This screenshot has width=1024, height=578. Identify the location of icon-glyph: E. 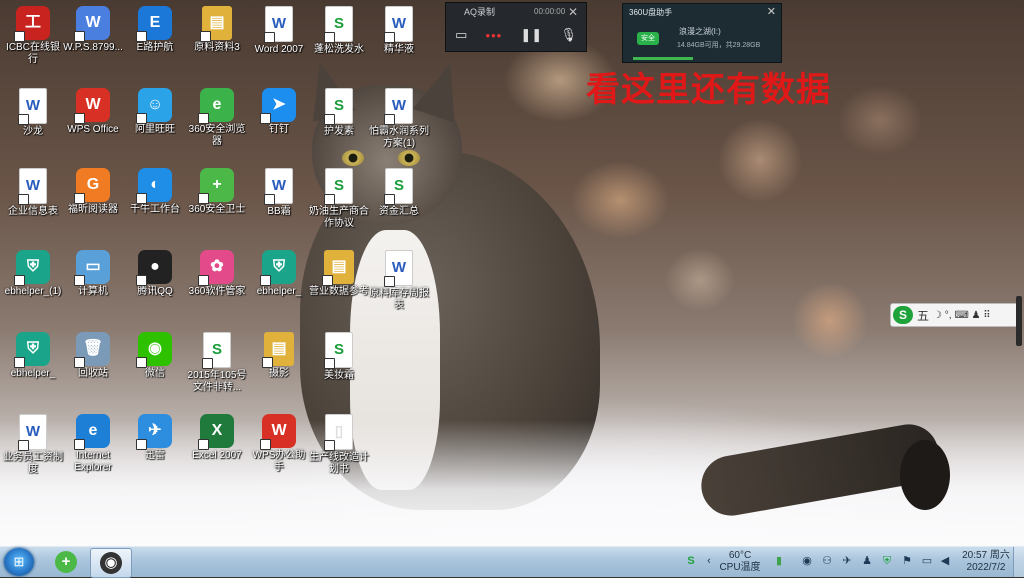
(155, 22).